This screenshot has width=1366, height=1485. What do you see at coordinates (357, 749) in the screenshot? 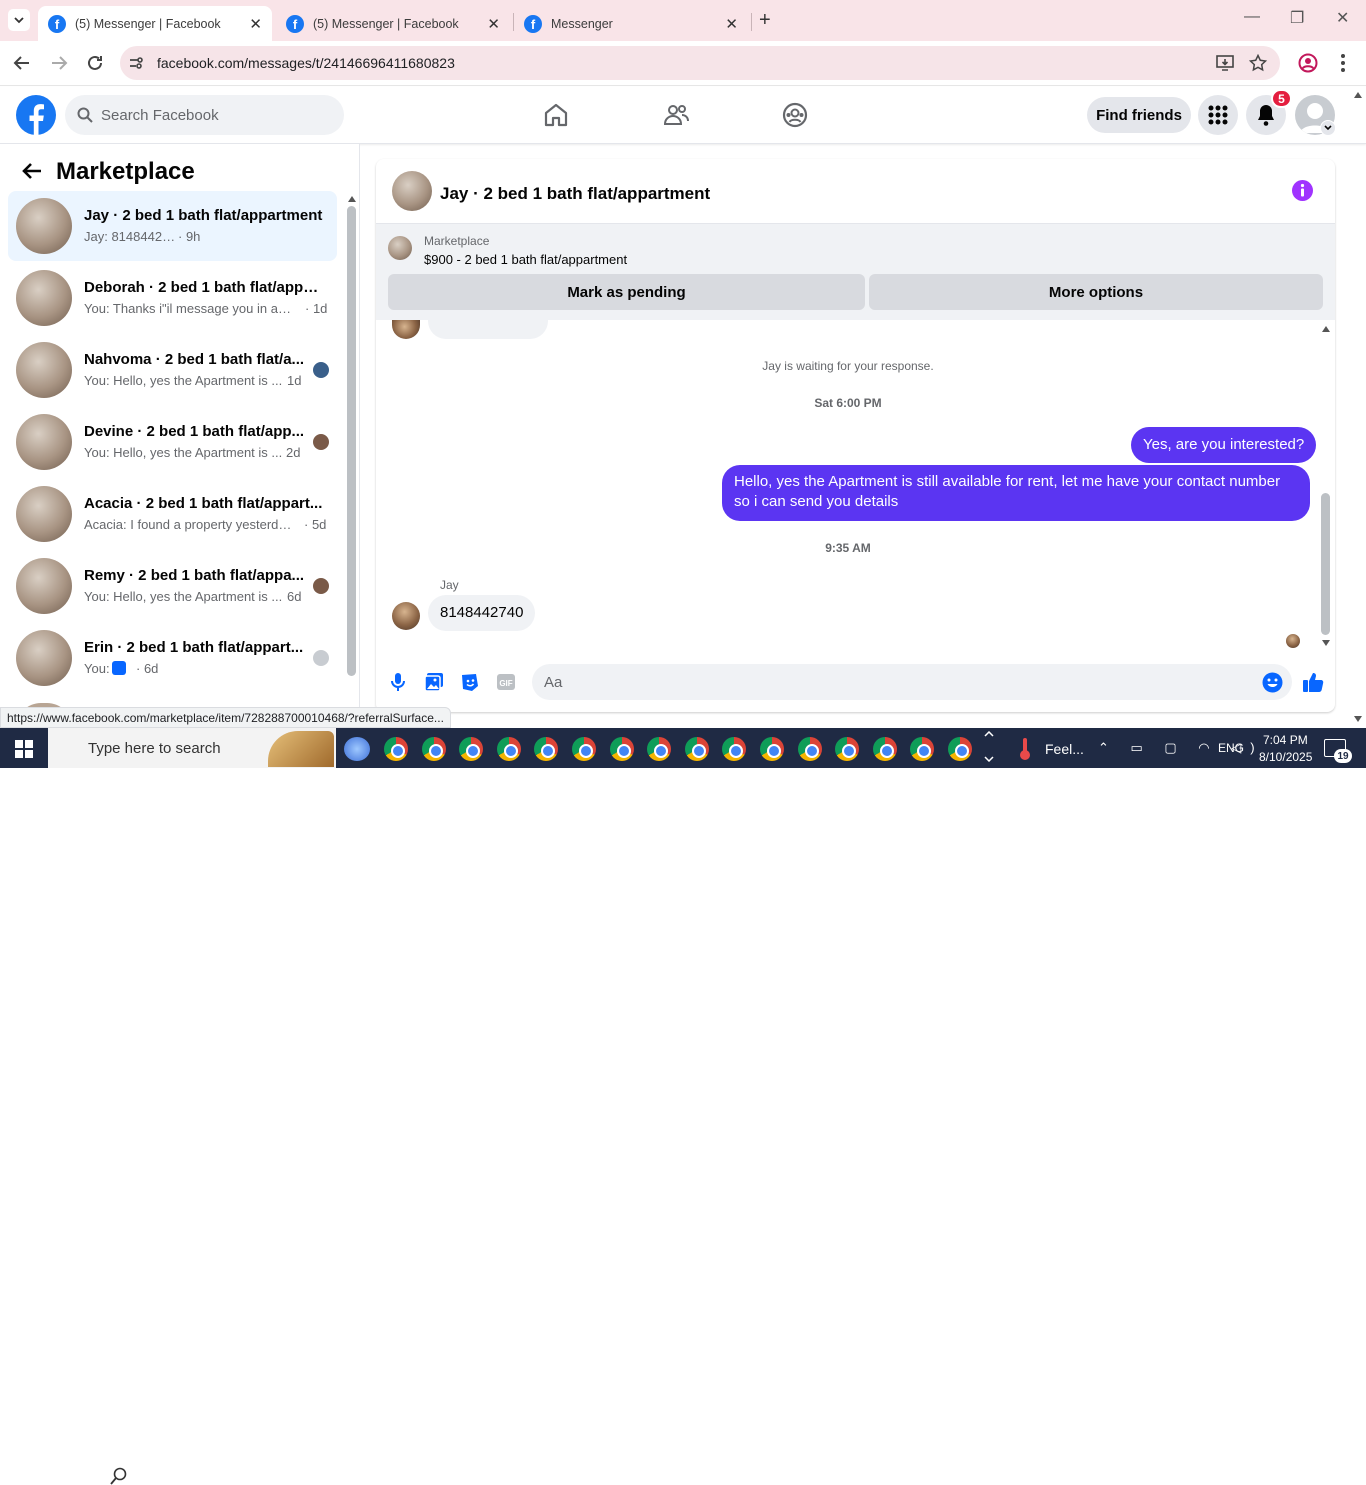
I see `taskbar-app-icon` at bounding box center [357, 749].